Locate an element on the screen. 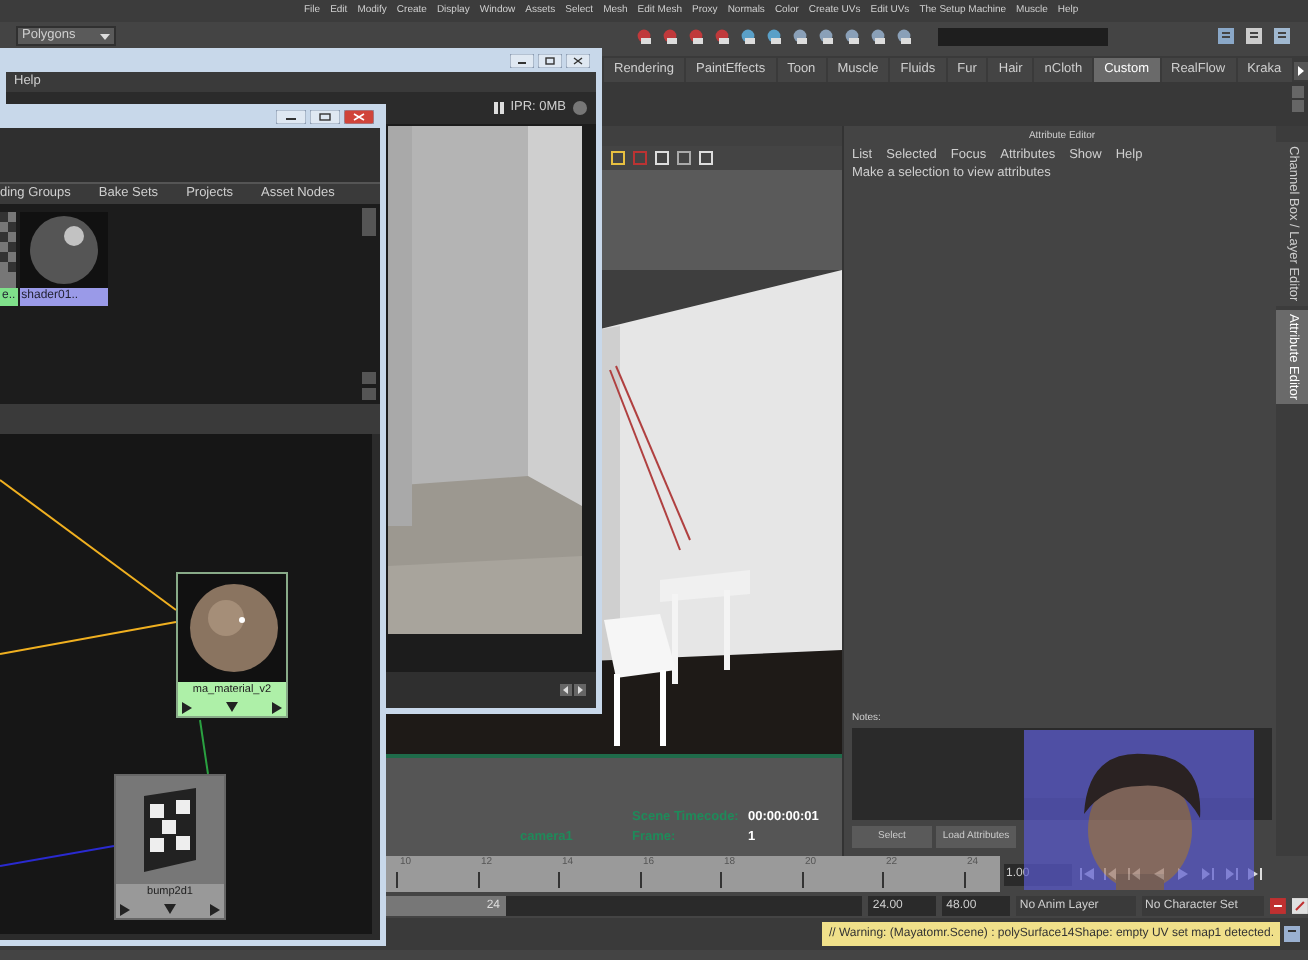 This screenshot has width=1308, height=960. pause-icon is located at coordinates (499, 108).